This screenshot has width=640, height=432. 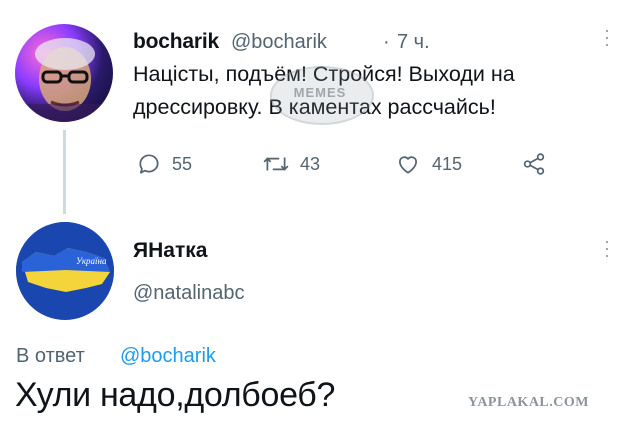 What do you see at coordinates (175, 395) in the screenshot?
I see `reply-text: Хули надо,долбоеб?` at bounding box center [175, 395].